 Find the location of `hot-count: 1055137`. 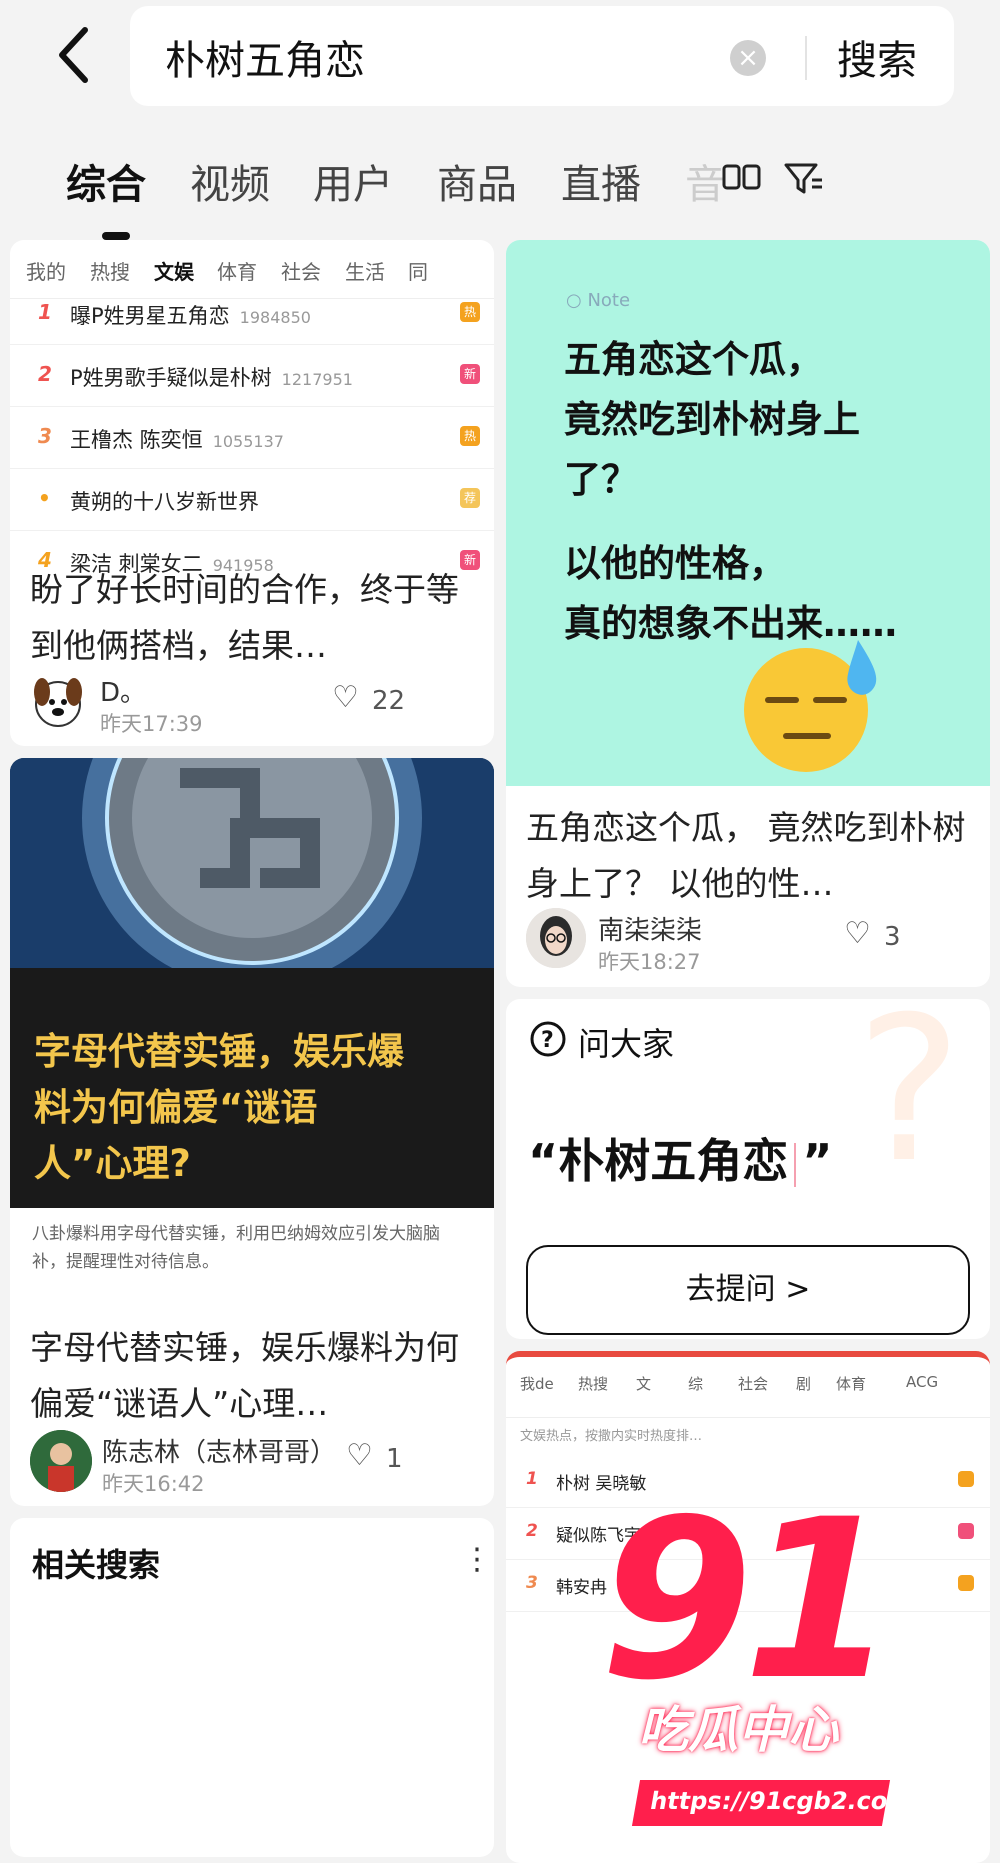

hot-count: 1055137 is located at coordinates (248, 441).